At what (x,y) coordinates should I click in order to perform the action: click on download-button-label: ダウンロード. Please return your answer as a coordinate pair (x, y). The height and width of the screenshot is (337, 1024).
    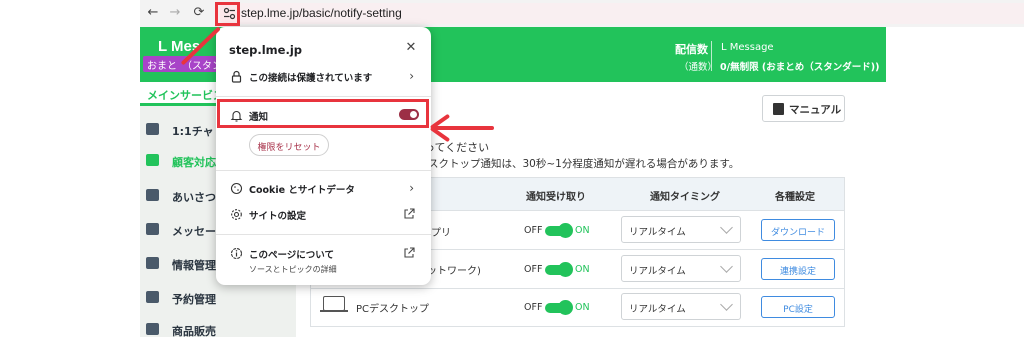
    Looking at the image, I should click on (797, 233).